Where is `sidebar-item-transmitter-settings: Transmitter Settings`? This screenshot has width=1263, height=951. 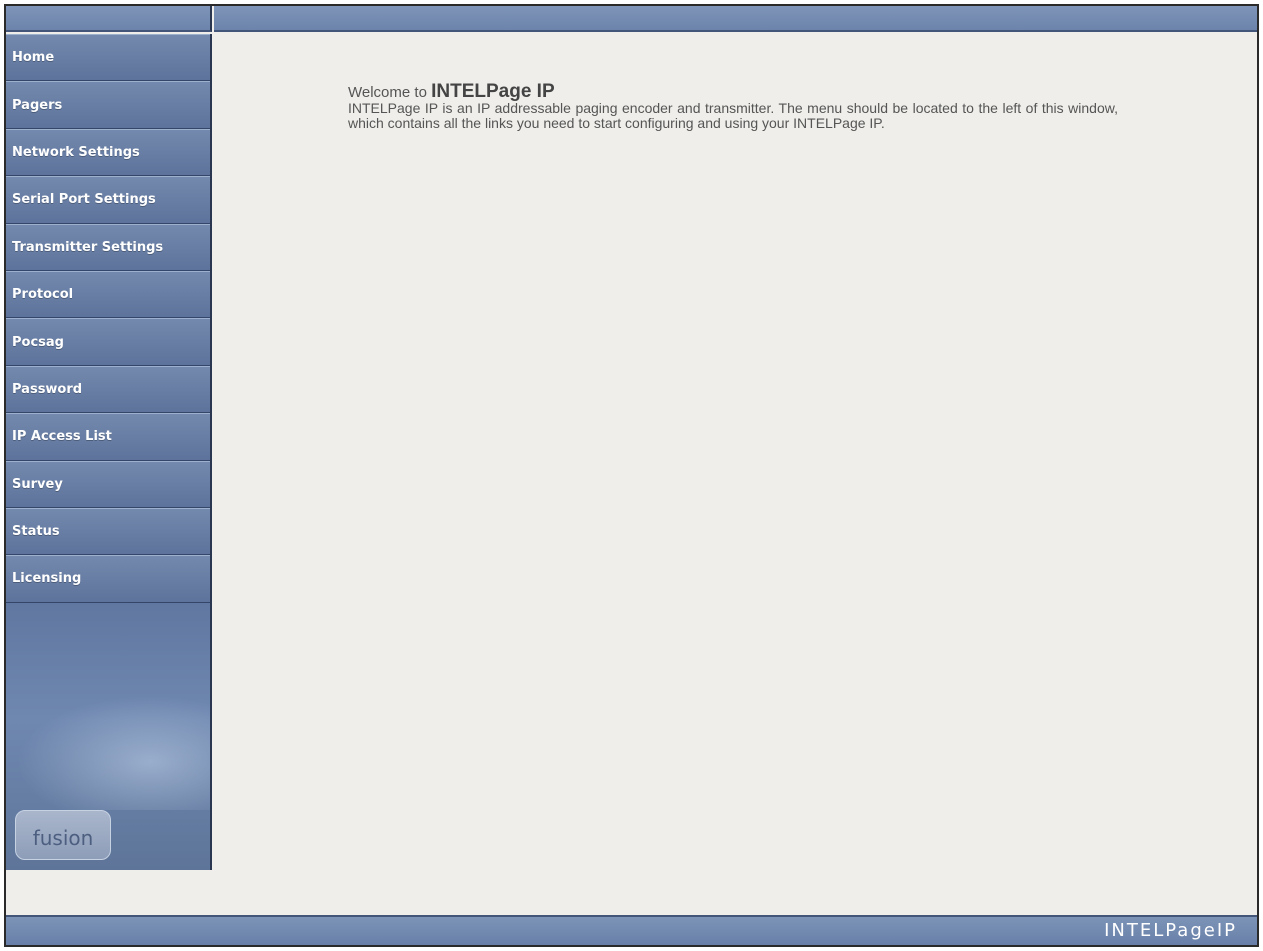
sidebar-item-transmitter-settings: Transmitter Settings is located at coordinates (108, 247).